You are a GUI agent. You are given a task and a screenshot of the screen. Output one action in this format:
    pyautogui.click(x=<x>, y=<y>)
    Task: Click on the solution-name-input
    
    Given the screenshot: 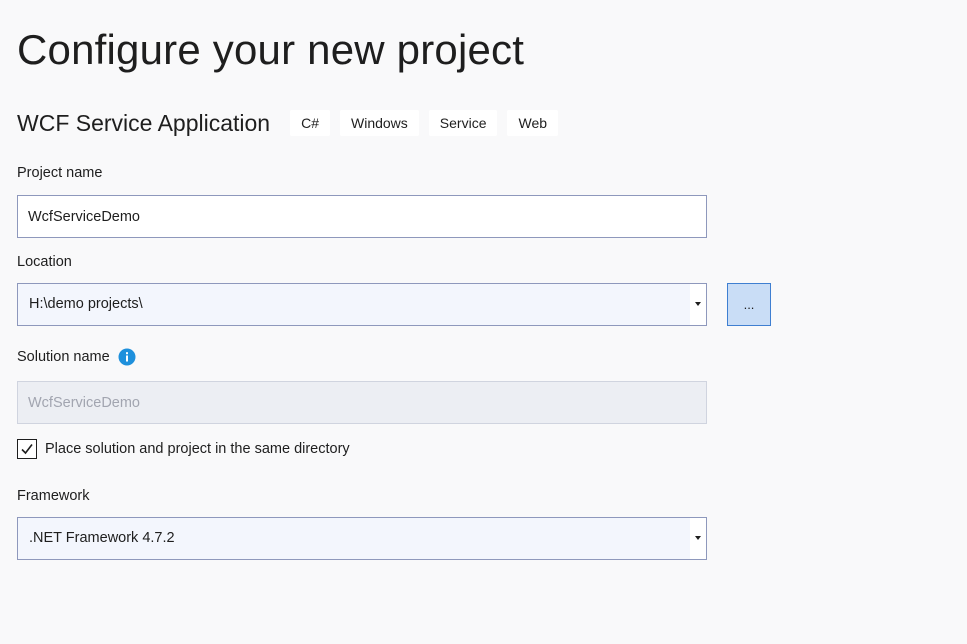 What is the action you would take?
    pyautogui.click(x=358, y=402)
    